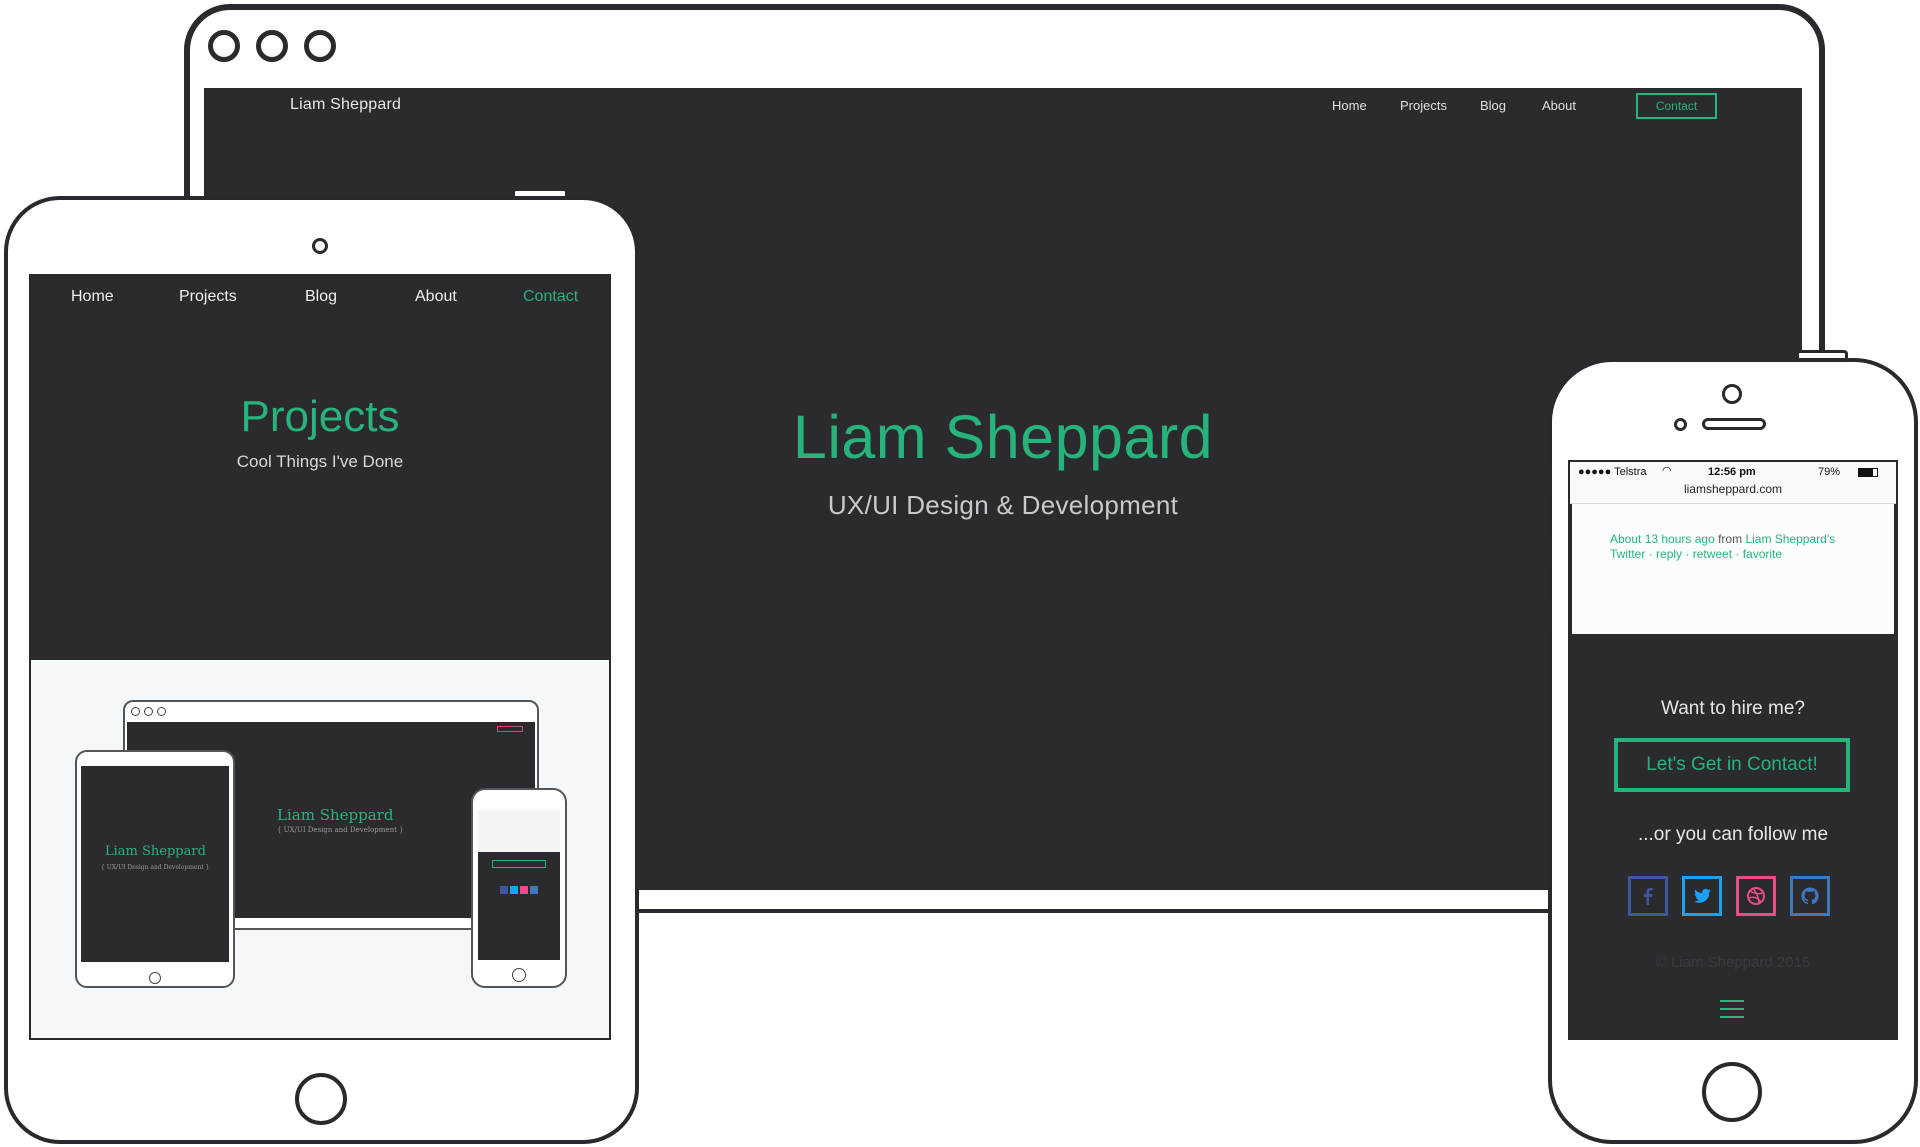  Describe the element at coordinates (1680, 424) in the screenshot. I see `phone-sensor-icon` at that location.